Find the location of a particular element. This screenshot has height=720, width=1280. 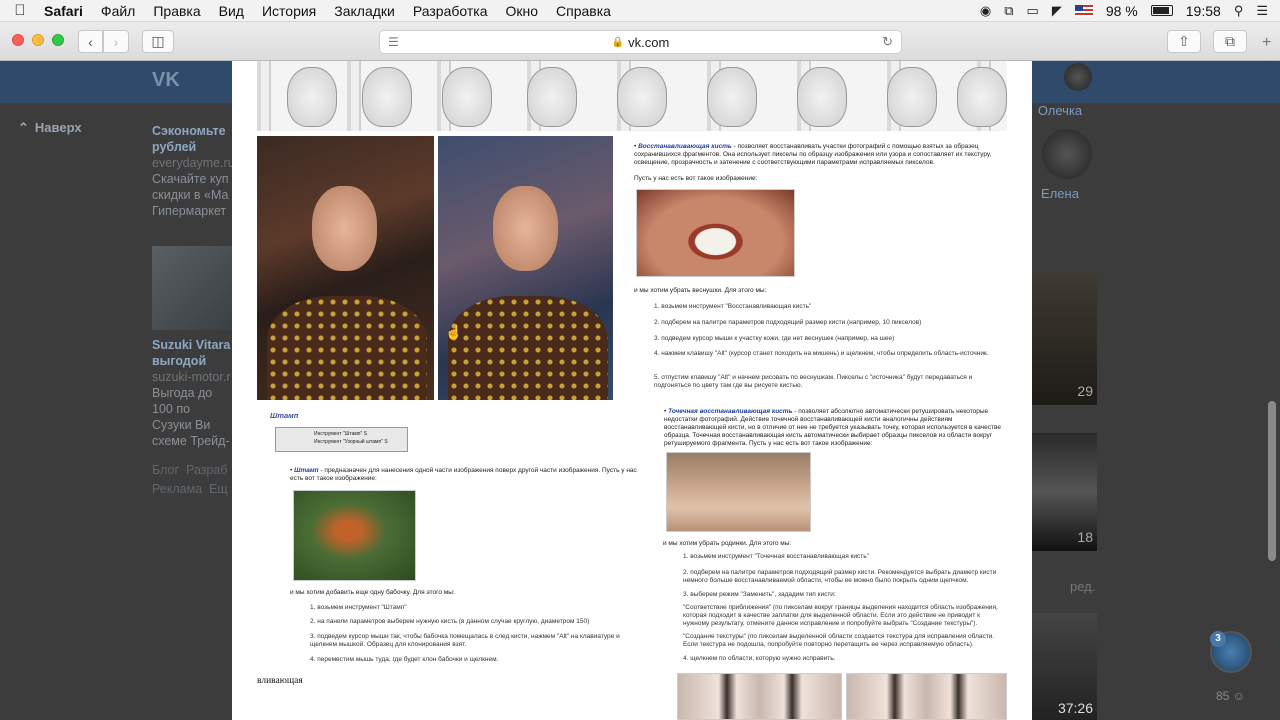

forward-button: › is located at coordinates (116, 41).